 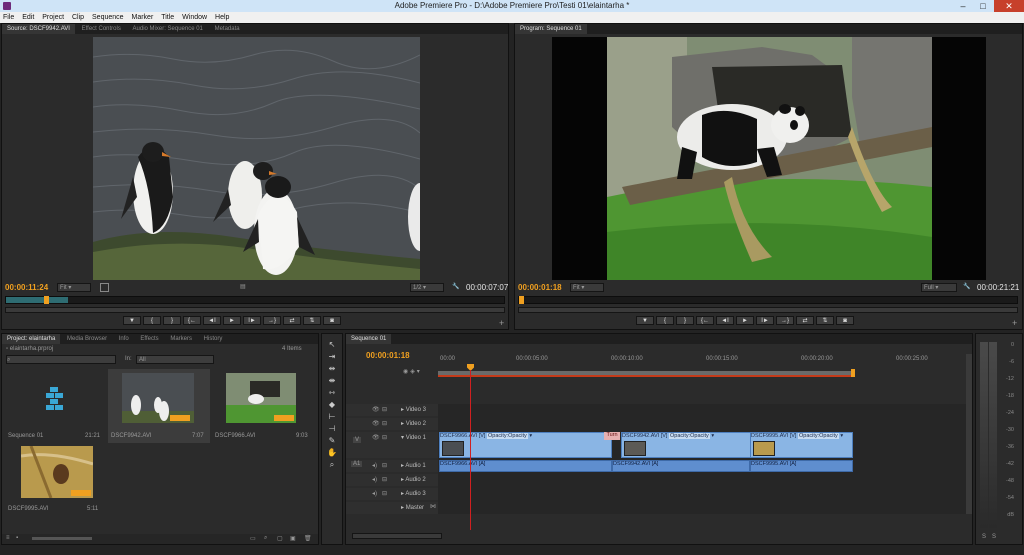 What do you see at coordinates (392, 494) in the screenshot?
I see `track-header-audio-3: ◂) ⊟ ▸ Audio 3` at bounding box center [392, 494].